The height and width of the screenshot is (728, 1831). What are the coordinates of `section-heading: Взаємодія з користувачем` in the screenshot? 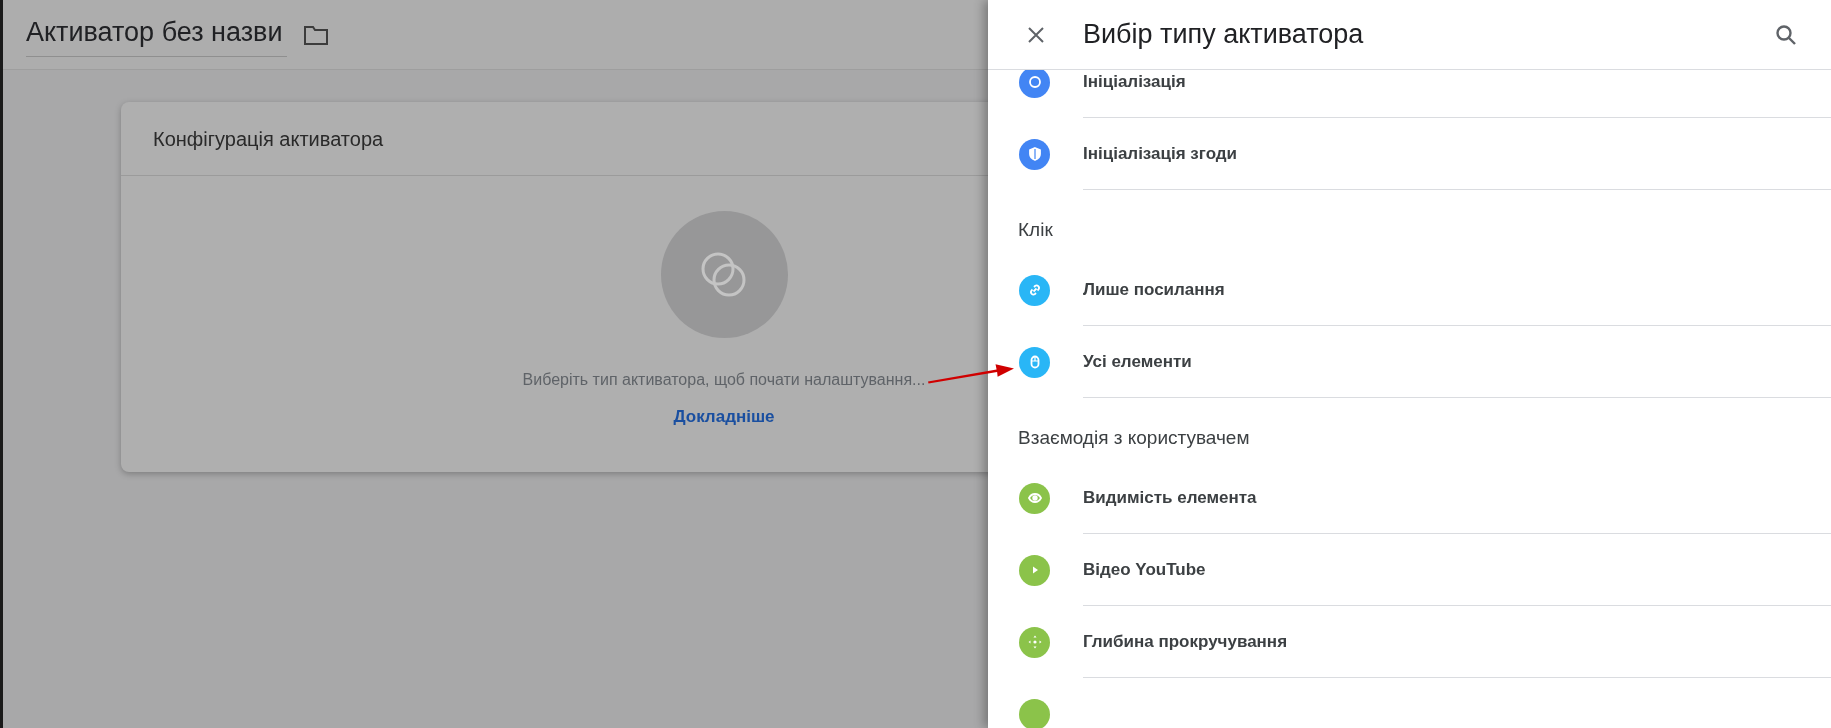 It's located at (1134, 437).